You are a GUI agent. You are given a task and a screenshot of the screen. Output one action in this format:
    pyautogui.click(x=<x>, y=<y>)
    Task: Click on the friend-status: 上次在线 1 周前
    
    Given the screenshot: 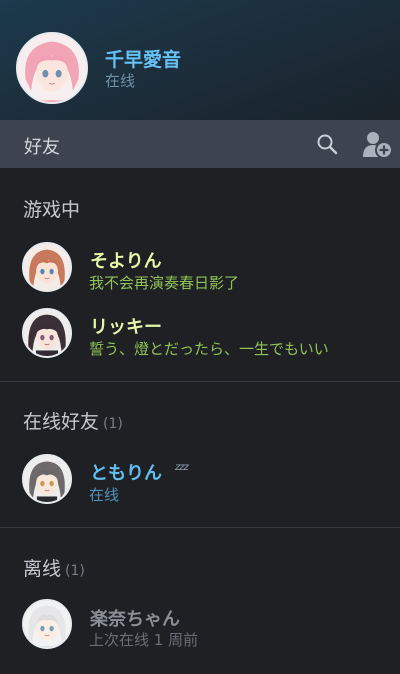 What is the action you would take?
    pyautogui.click(x=144, y=640)
    